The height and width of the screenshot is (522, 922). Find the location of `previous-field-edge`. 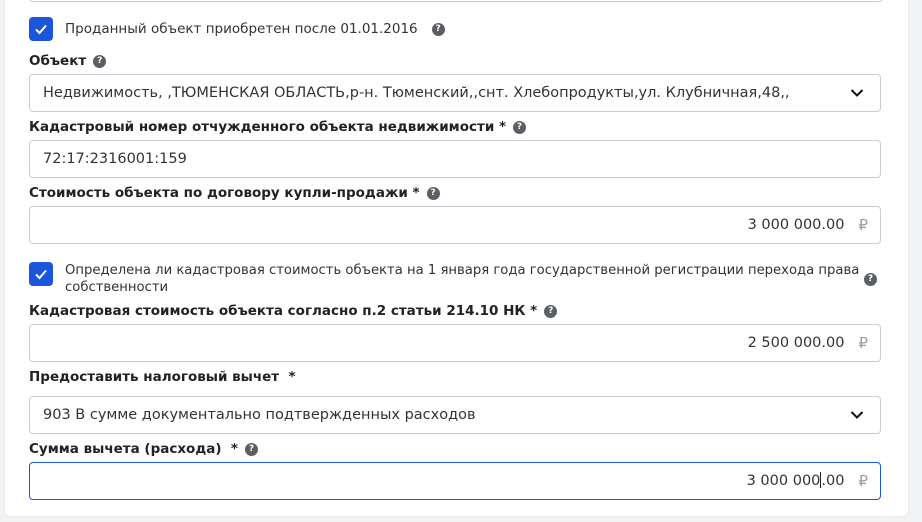

previous-field-edge is located at coordinates (456, 1).